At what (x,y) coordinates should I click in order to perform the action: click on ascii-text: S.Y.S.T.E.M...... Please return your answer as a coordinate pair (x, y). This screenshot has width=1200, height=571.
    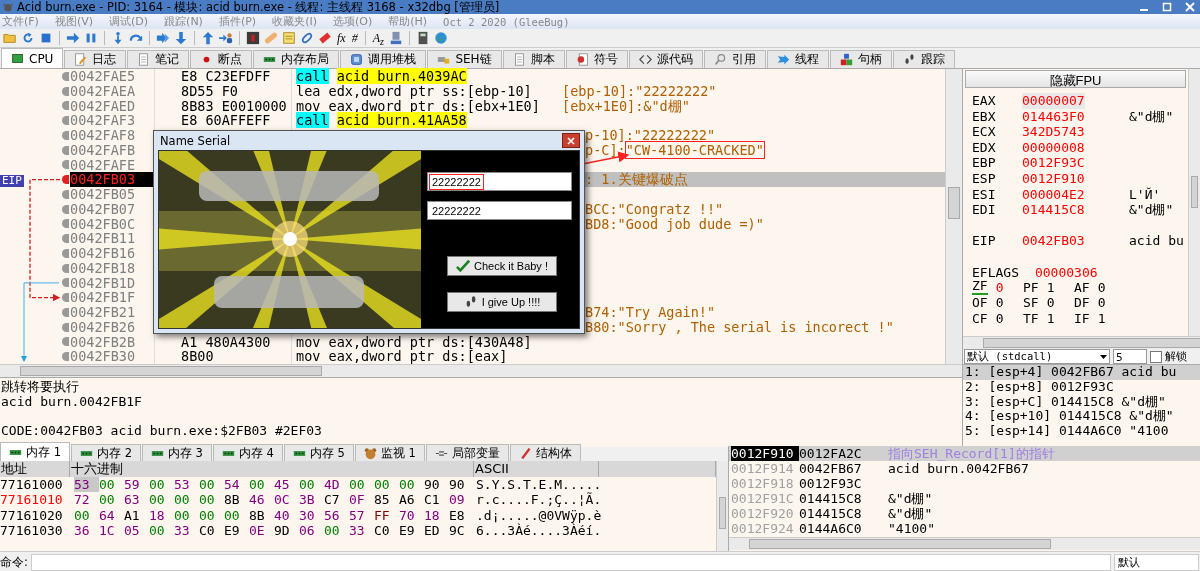
    Looking at the image, I should click on (537, 484).